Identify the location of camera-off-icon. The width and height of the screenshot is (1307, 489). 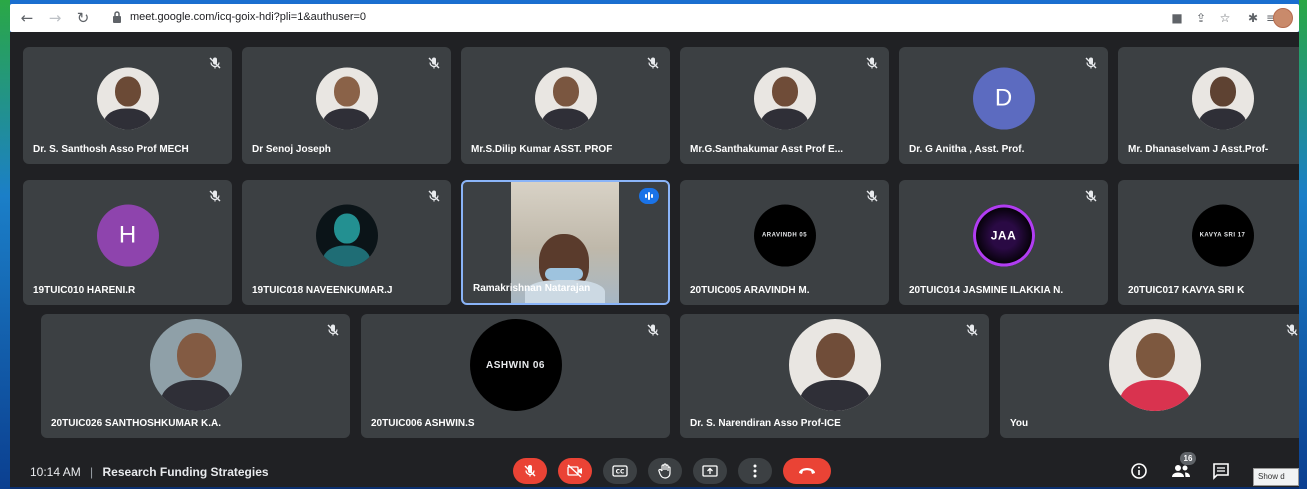
(574, 471).